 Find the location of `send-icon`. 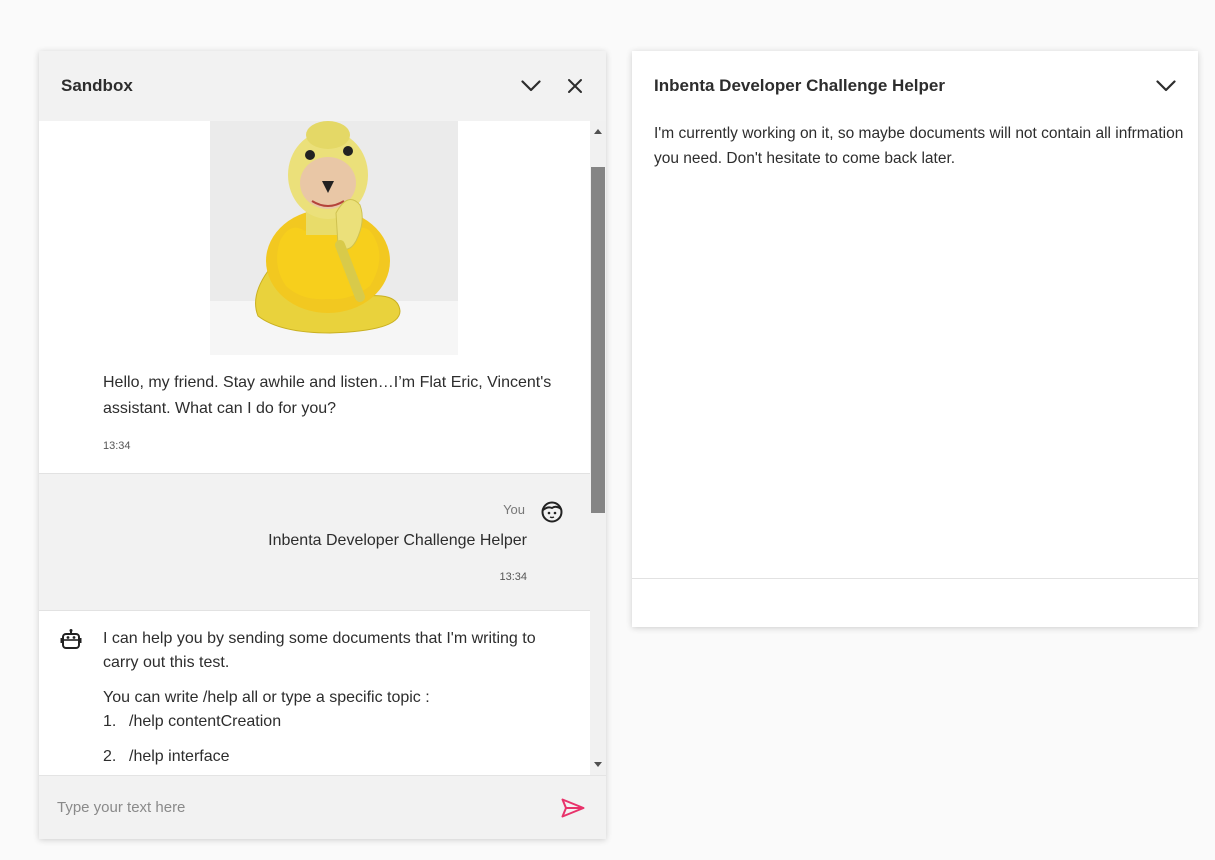

send-icon is located at coordinates (573, 807).